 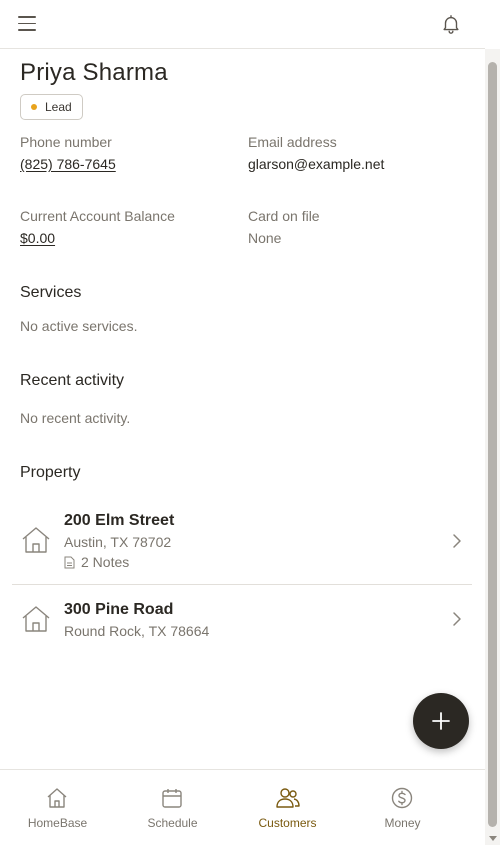 What do you see at coordinates (172, 798) in the screenshot?
I see `calendar-icon` at bounding box center [172, 798].